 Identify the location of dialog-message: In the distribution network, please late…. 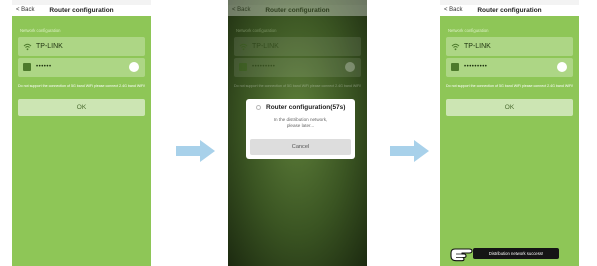
(300, 123).